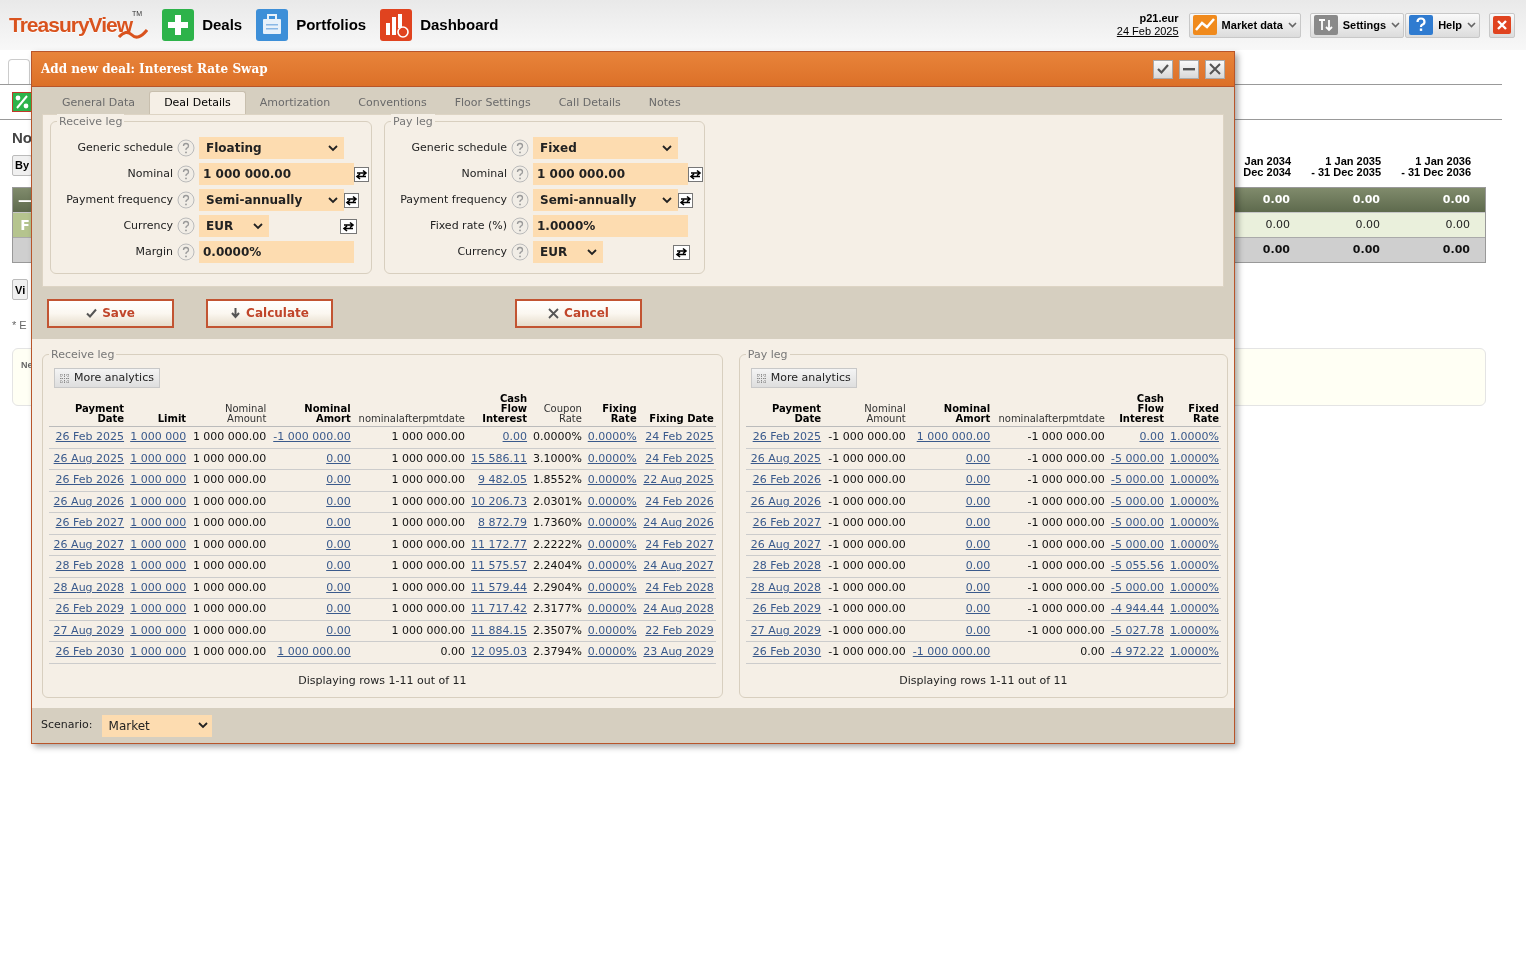 The width and height of the screenshot is (1526, 954). I want to click on table-link: 1 000 000.00, so click(953, 436).